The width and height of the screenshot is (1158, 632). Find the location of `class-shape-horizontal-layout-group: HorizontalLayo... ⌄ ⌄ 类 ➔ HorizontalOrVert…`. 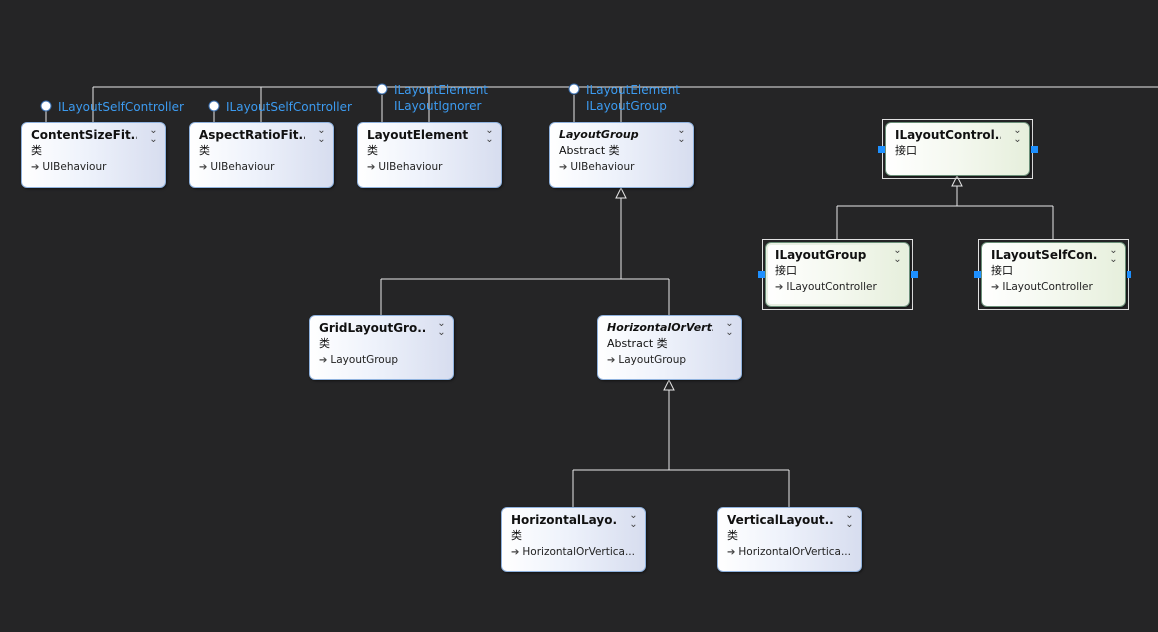

class-shape-horizontal-layout-group: HorizontalLayo... ⌄ ⌄ 类 ➔ HorizontalOrVert… is located at coordinates (573, 539).